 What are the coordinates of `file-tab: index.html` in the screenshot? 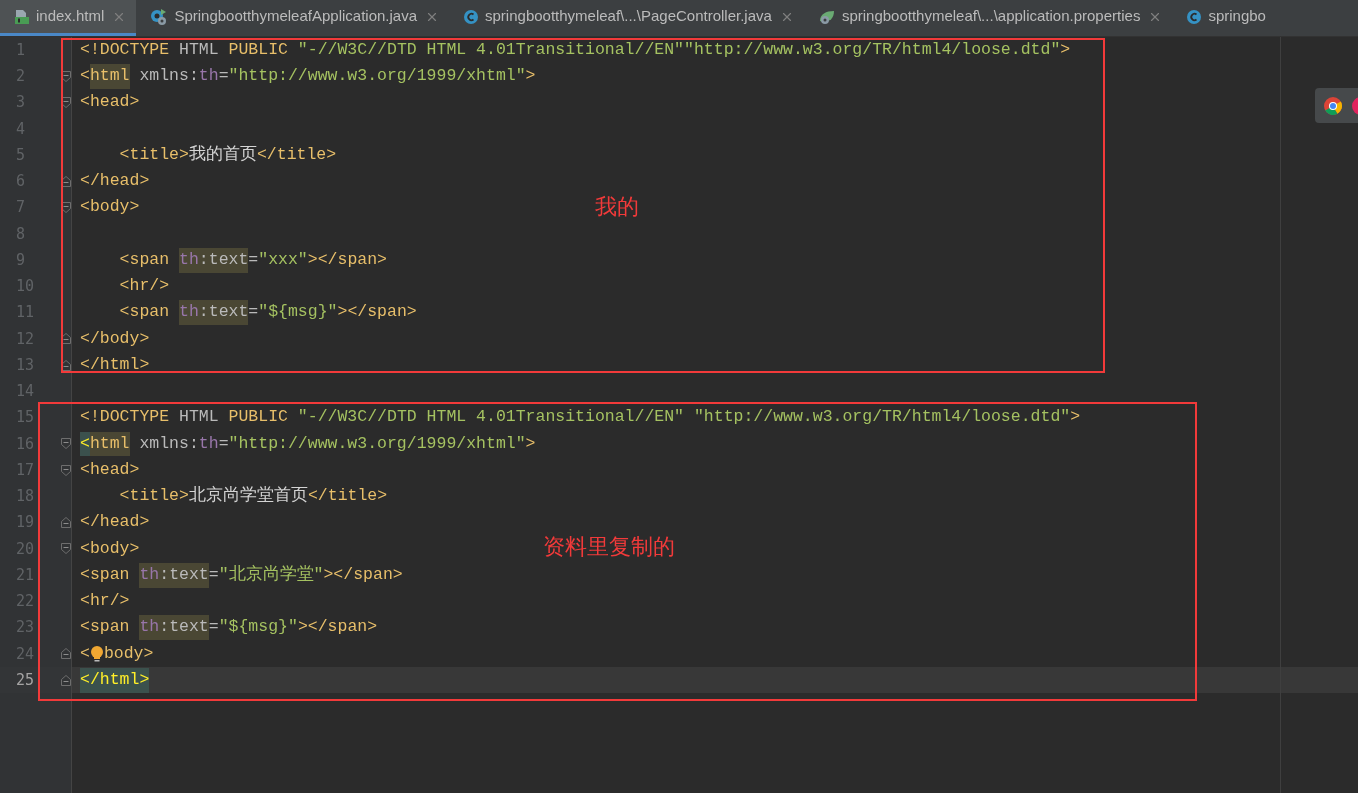 It's located at (68, 18).